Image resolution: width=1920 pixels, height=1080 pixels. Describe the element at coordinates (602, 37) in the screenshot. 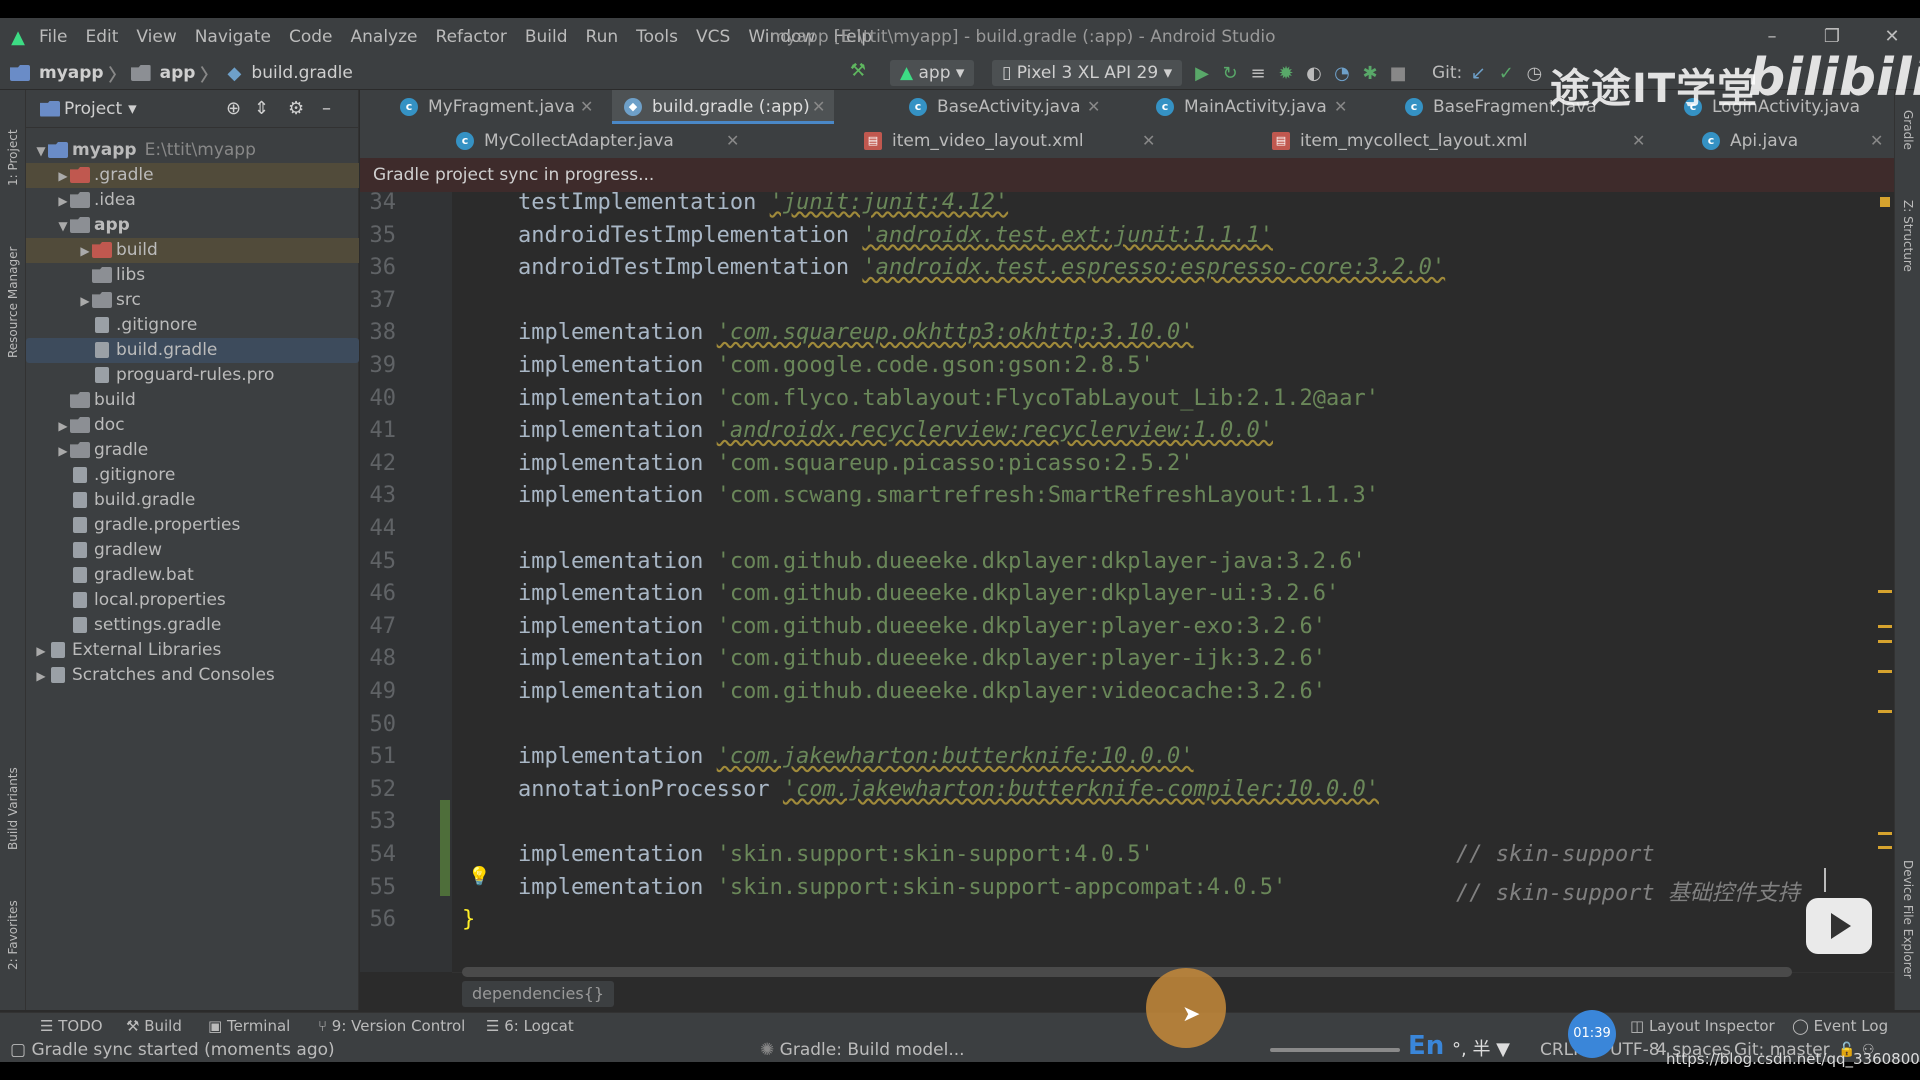

I see `menu-run: Run` at that location.